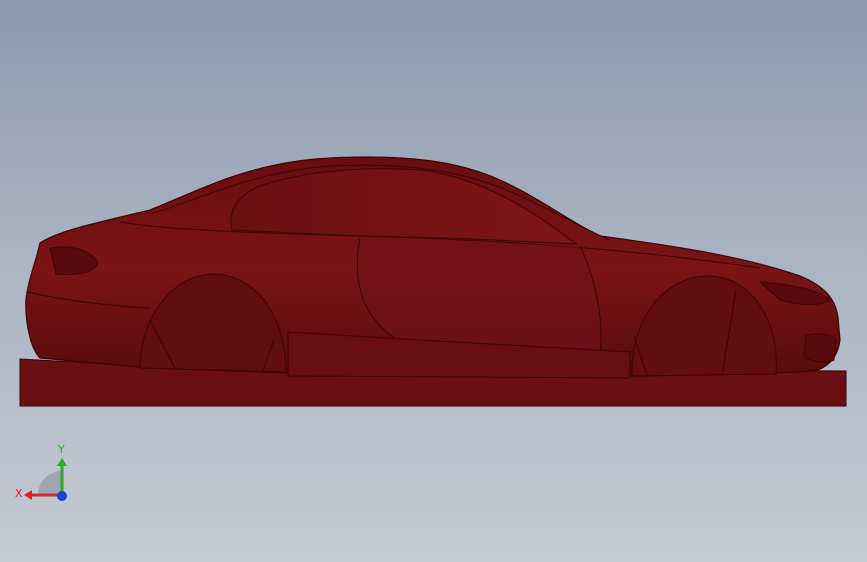 The width and height of the screenshot is (867, 562). I want to click on x-axis-label: X, so click(19, 493).